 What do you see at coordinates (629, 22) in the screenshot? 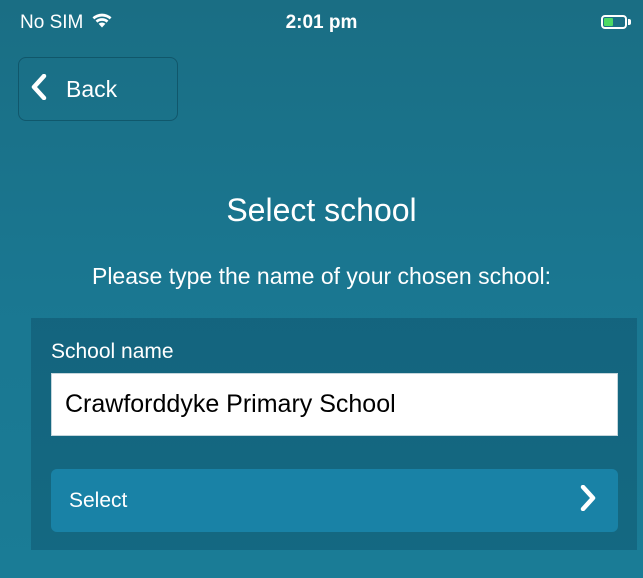
I see `battery-tip` at bounding box center [629, 22].